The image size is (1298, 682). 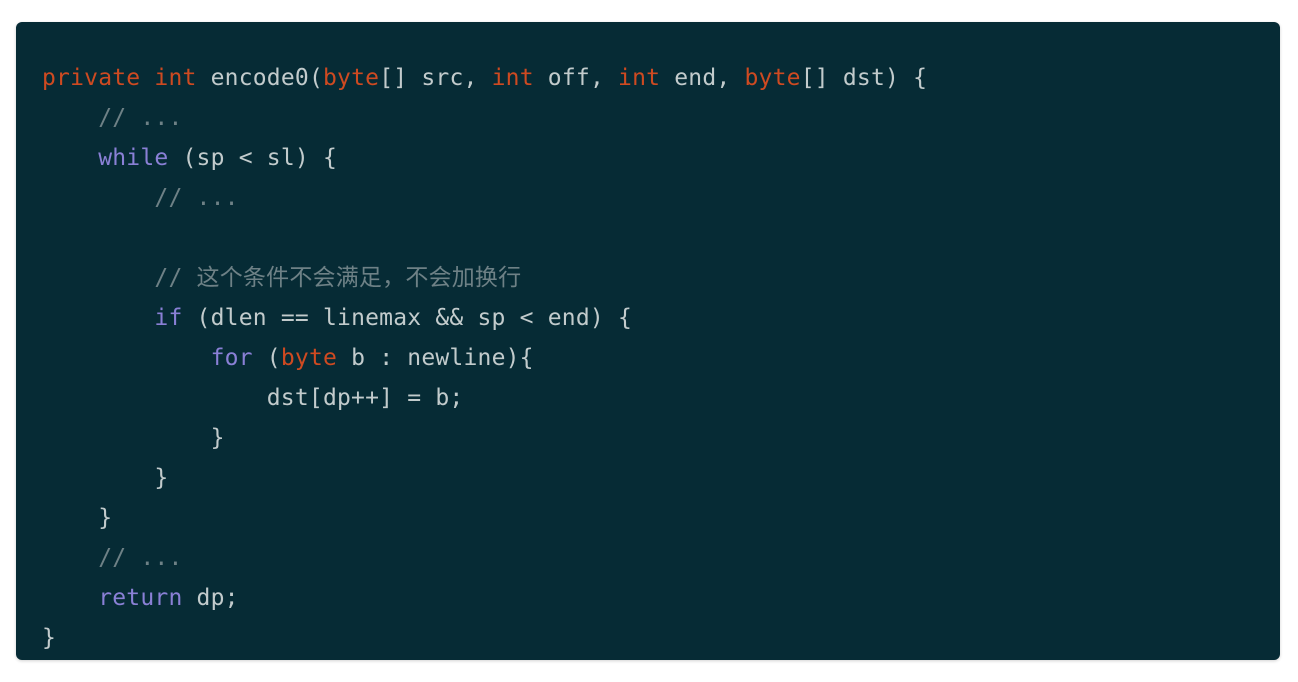 What do you see at coordinates (133, 158) in the screenshot?
I see `code-token-keyword: while` at bounding box center [133, 158].